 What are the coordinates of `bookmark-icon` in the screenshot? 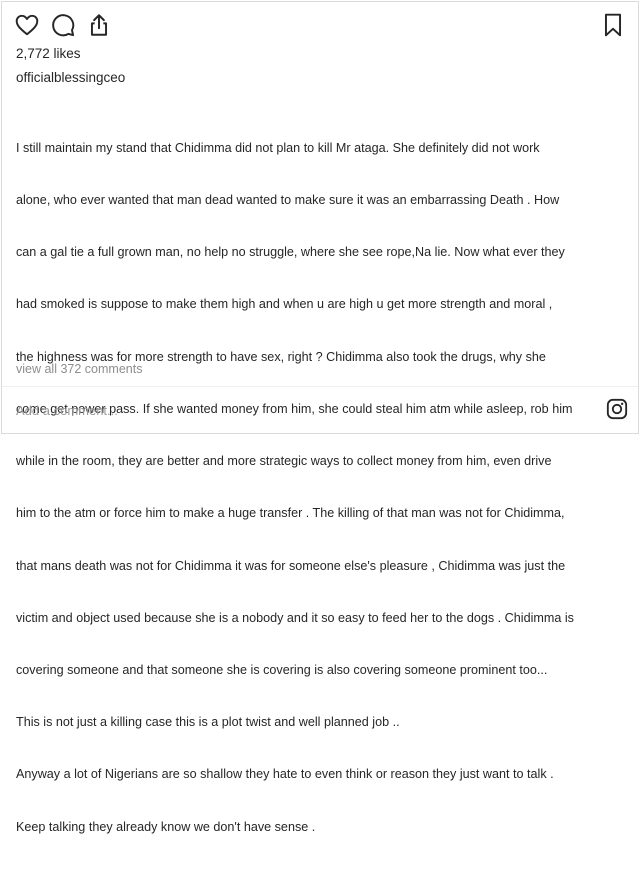 It's located at (613, 25).